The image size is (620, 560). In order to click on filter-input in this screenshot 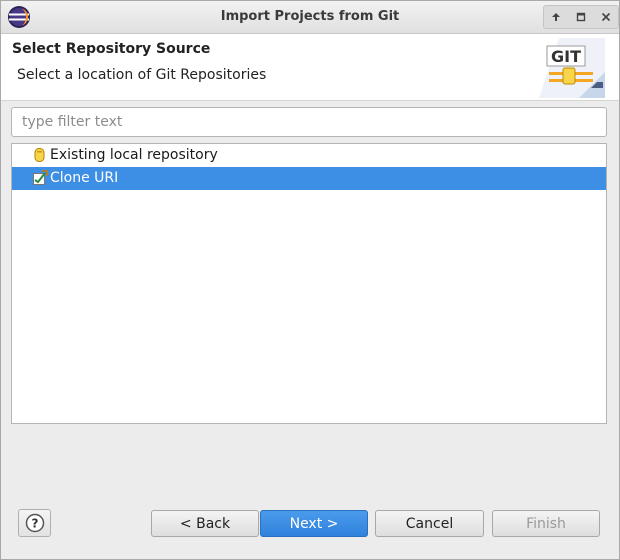, I will do `click(309, 122)`.